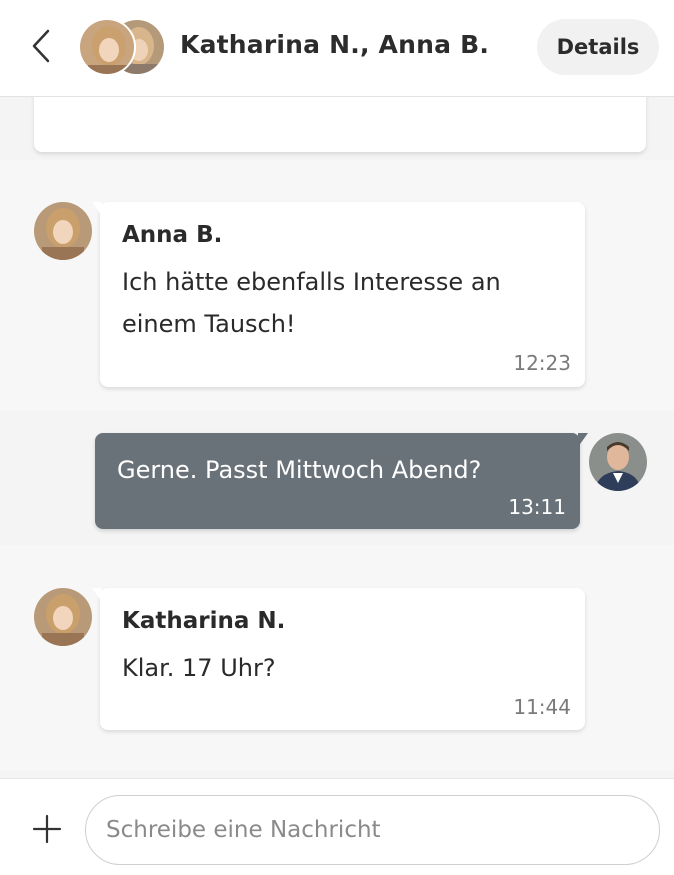 This screenshot has width=674, height=875. I want to click on add-attachment-button, so click(47, 829).